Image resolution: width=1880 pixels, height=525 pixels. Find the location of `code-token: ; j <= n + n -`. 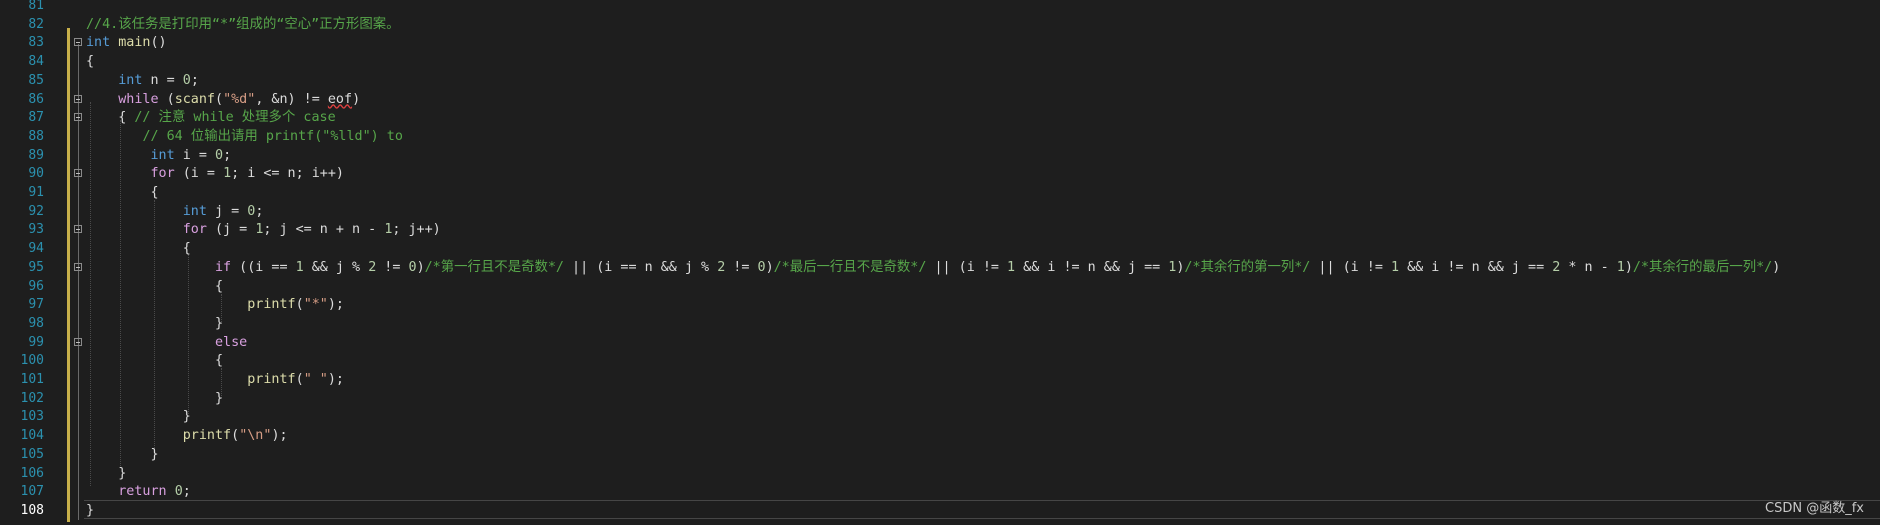

code-token: ; j <= n + n - is located at coordinates (324, 230).